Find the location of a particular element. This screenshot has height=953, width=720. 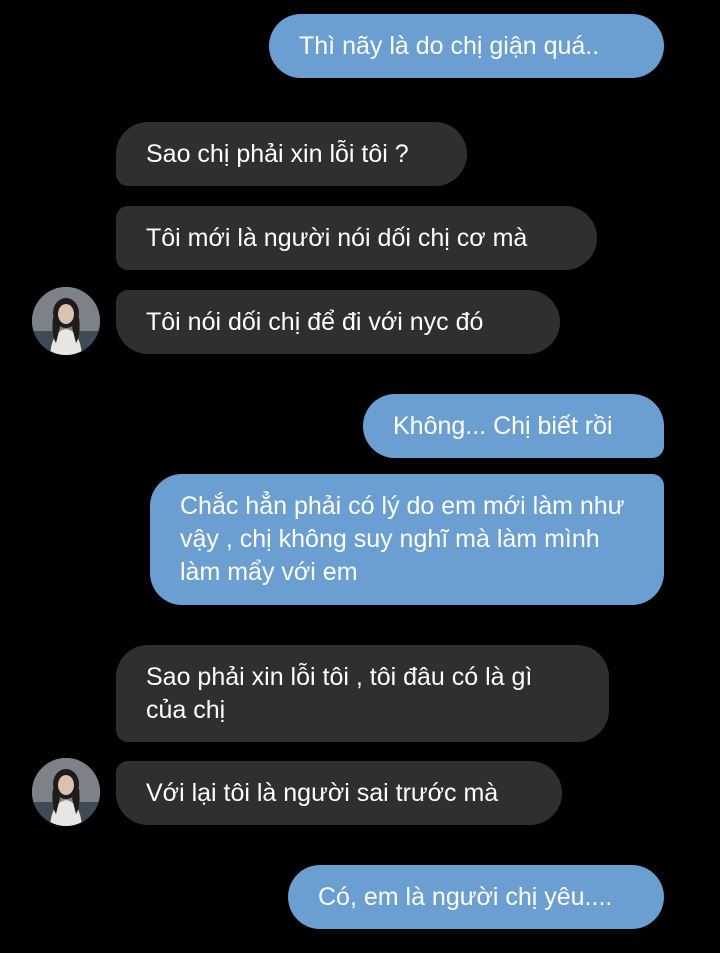

outgoing-message: Thì nãy là do chị giận quá.. is located at coordinates (466, 46).